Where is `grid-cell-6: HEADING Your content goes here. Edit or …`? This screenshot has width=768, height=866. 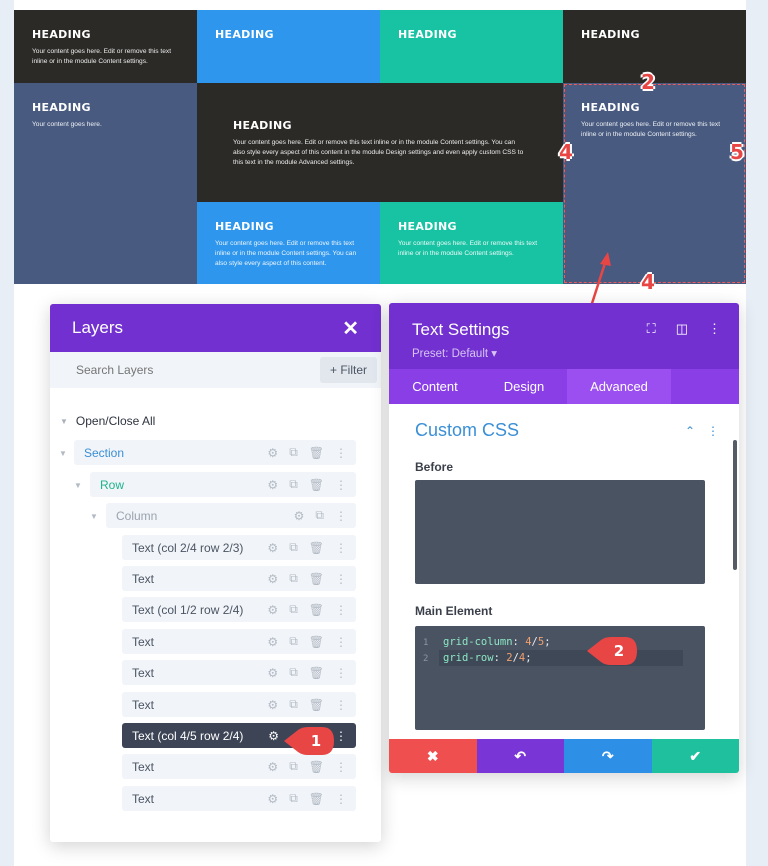 grid-cell-6: HEADING Your content goes here. Edit or … is located at coordinates (380, 142).